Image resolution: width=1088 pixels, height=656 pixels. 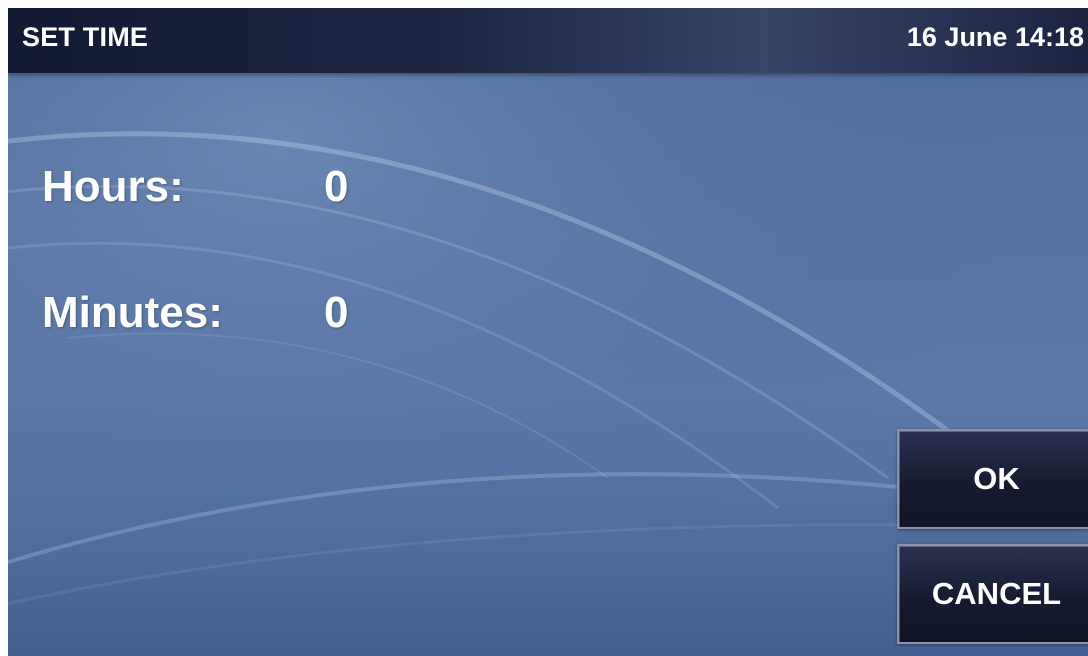 I want to click on minutes-value: 0, so click(x=336, y=313).